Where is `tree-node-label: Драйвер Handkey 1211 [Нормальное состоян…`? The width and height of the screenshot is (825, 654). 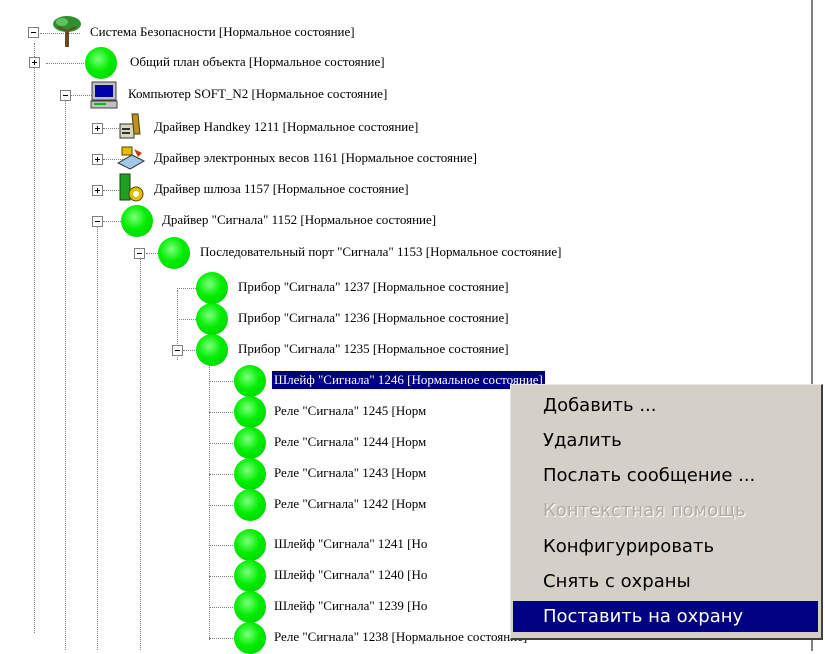
tree-node-label: Драйвер Handkey 1211 [Нормальное состоян… is located at coordinates (286, 127).